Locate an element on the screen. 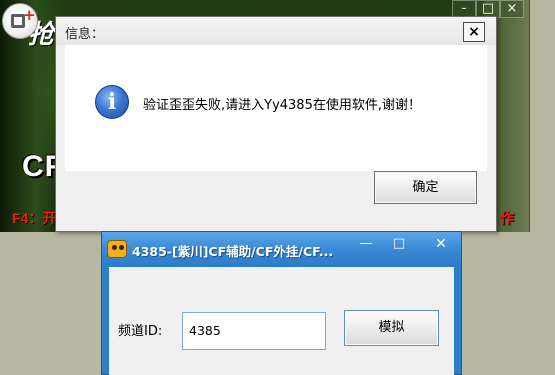 Image resolution: width=555 pixels, height=375 pixels. cat-app-icon is located at coordinates (117, 249).